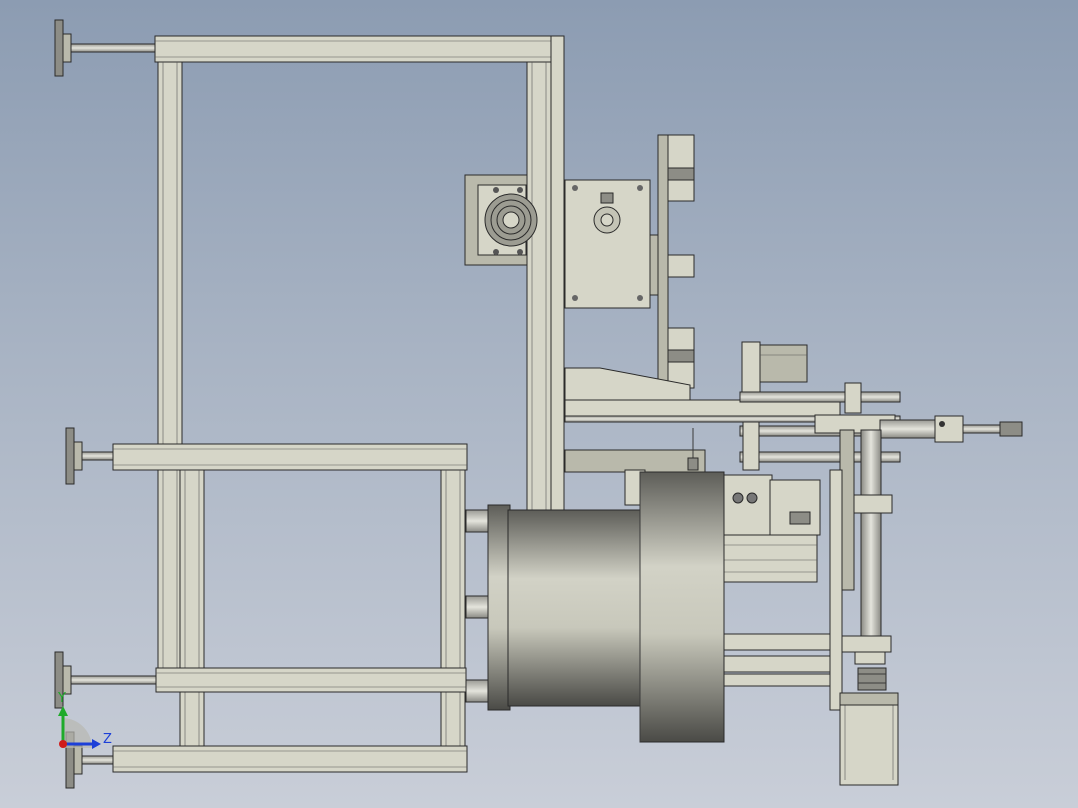 The width and height of the screenshot is (1078, 808). I want to click on gearbox-housing, so click(611, 244).